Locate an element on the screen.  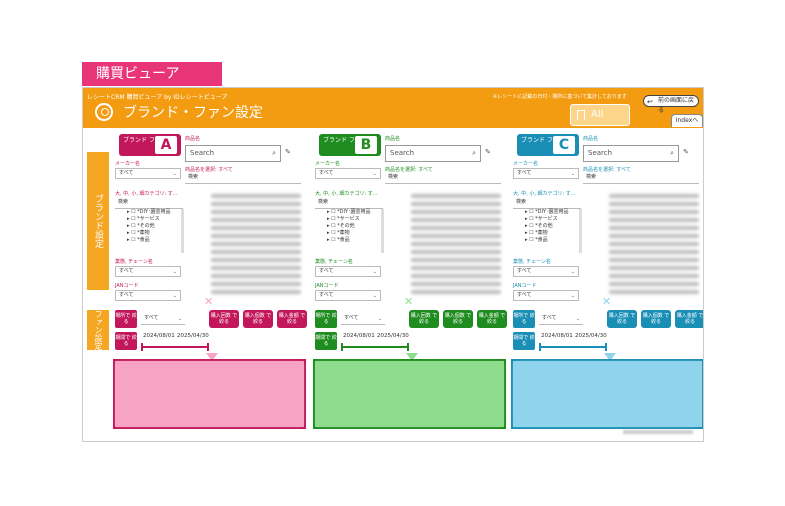
category-item-label: *DIY･園芸用品 is located at coordinates (154, 212).